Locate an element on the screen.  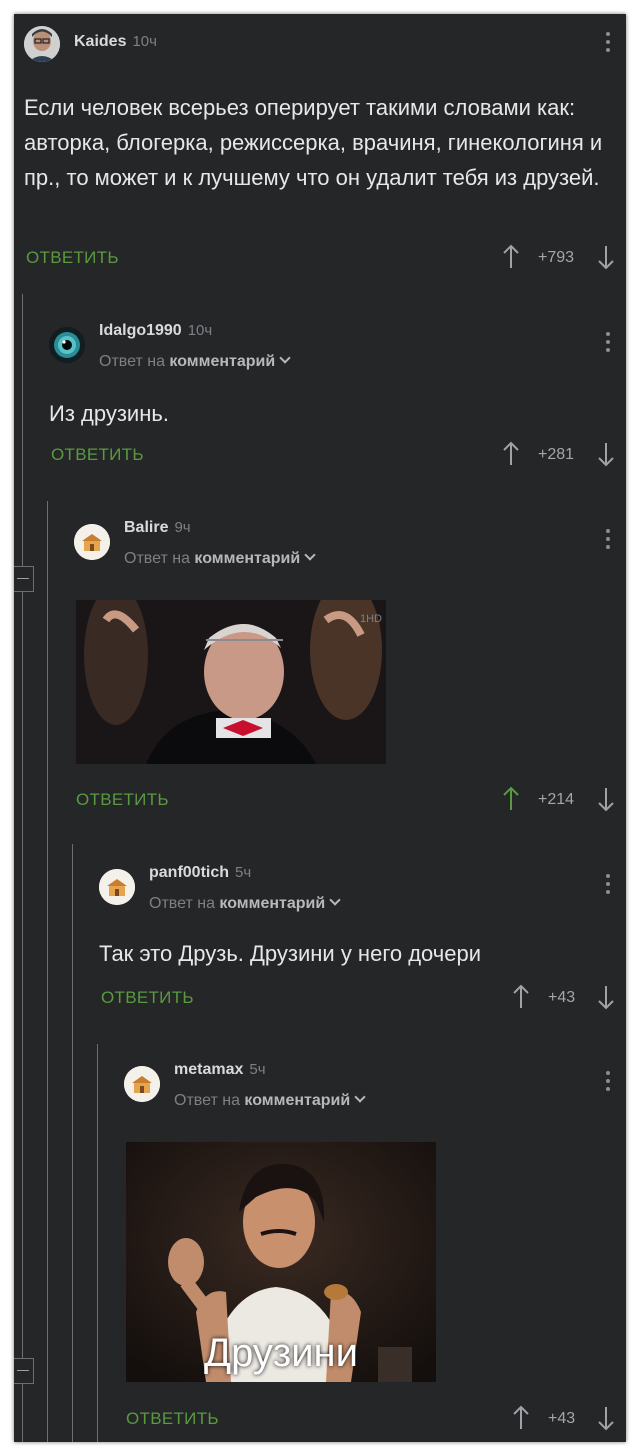
username: Idalgo1990 10ч is located at coordinates (155, 331).